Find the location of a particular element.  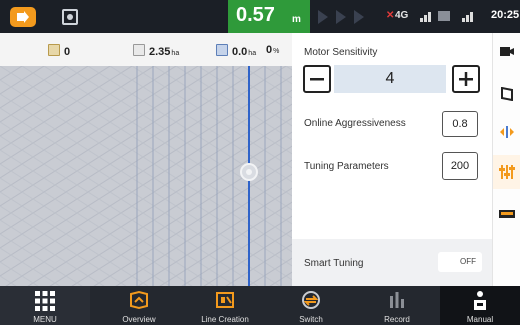

record-icon is located at coordinates (397, 300).